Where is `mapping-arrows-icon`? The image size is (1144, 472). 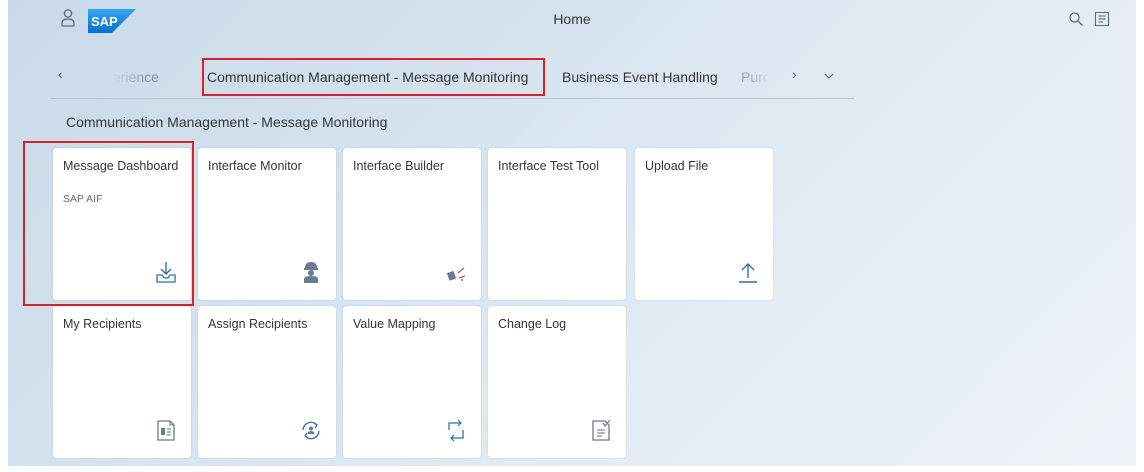
mapping-arrows-icon is located at coordinates (456, 430).